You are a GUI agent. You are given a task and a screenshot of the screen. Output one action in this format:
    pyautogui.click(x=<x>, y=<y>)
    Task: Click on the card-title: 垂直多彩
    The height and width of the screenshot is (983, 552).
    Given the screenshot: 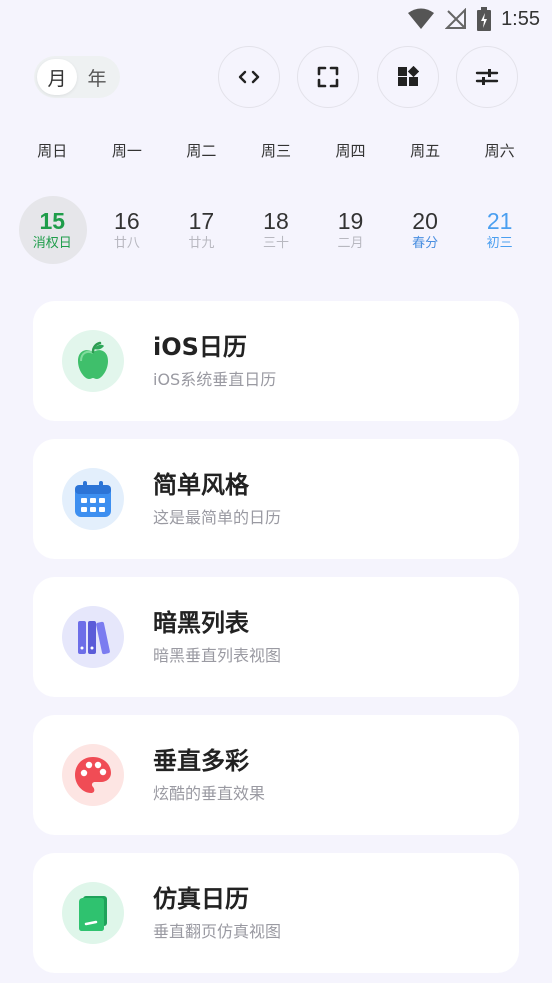 What is the action you would take?
    pyautogui.click(x=201, y=761)
    